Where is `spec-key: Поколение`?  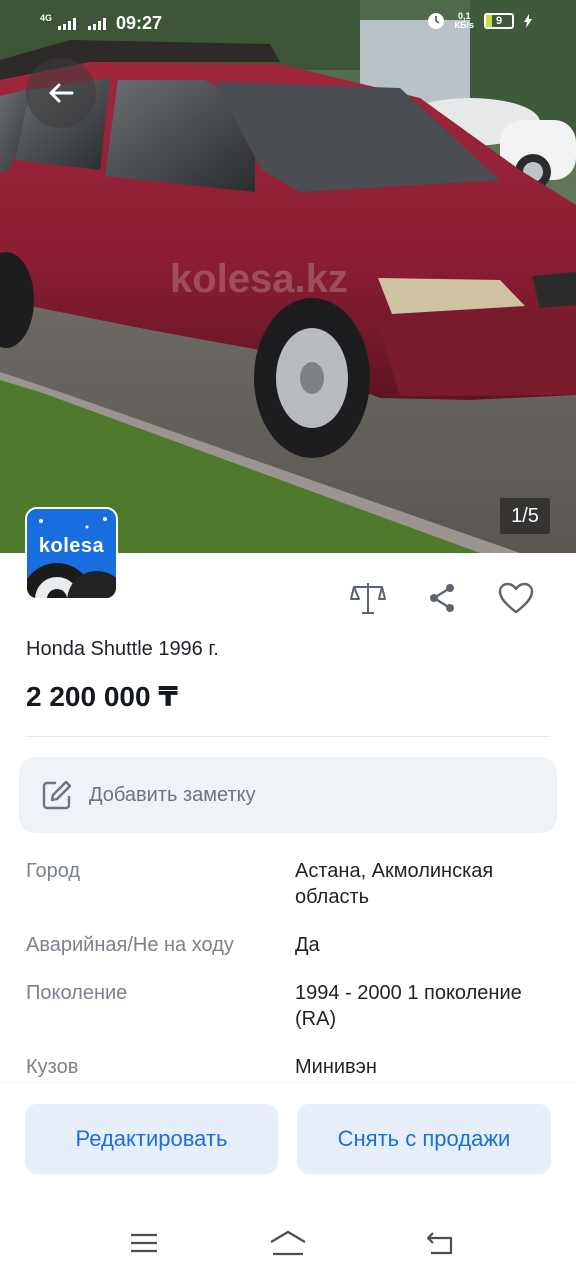
spec-key: Поколение is located at coordinates (77, 993).